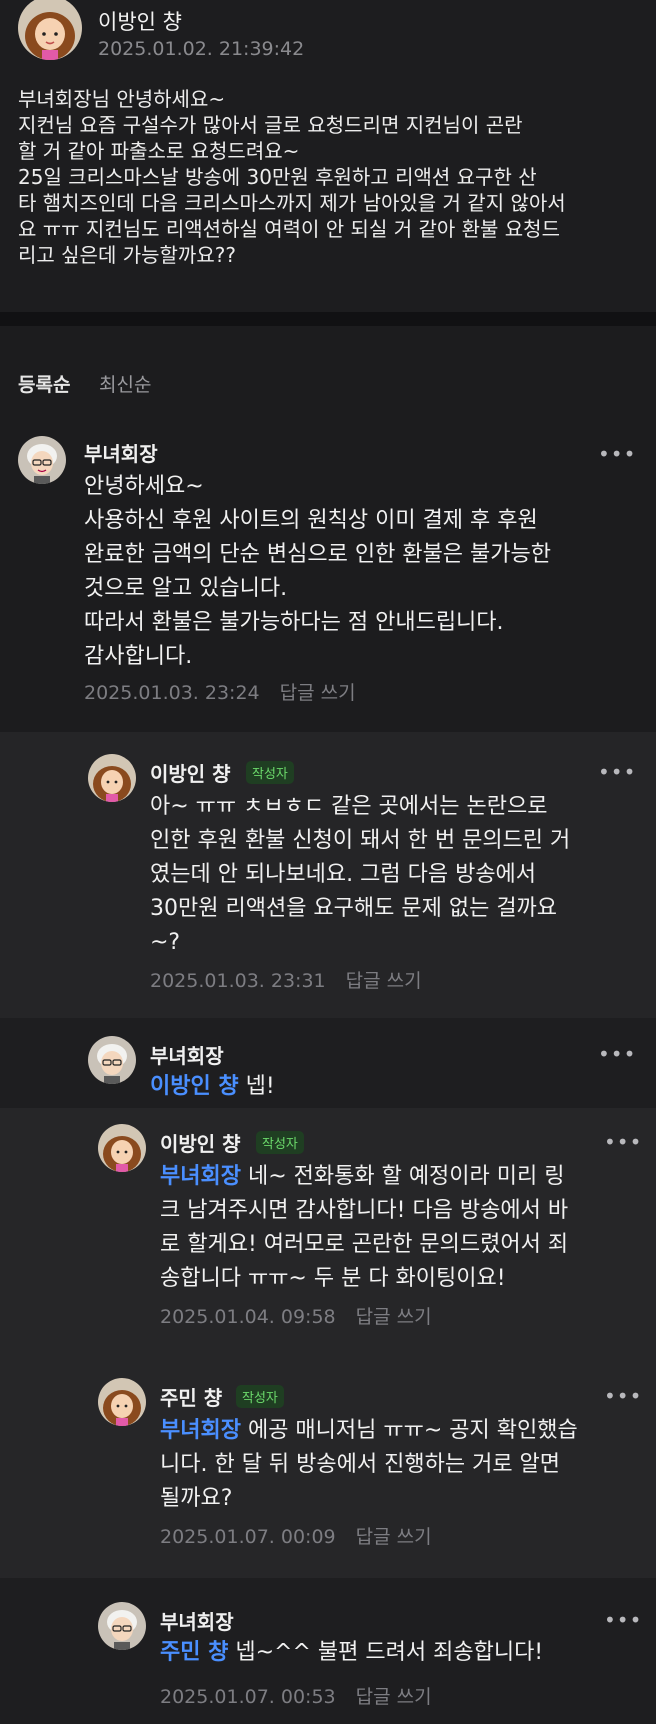 The width and height of the screenshot is (656, 1724). What do you see at coordinates (248, 1537) in the screenshot?
I see `comment-date: 2025.01.07. 00:09` at bounding box center [248, 1537].